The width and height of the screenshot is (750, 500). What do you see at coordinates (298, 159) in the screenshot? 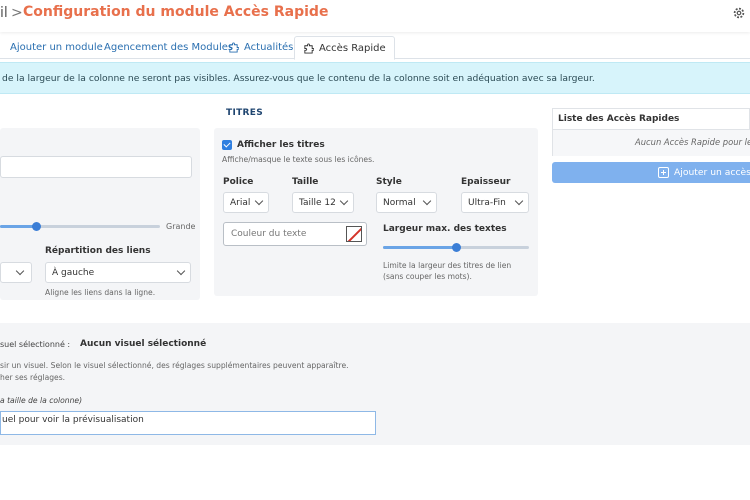
I see `show-titles-help: Affiche/masque le texte sous les icônes.` at bounding box center [298, 159].